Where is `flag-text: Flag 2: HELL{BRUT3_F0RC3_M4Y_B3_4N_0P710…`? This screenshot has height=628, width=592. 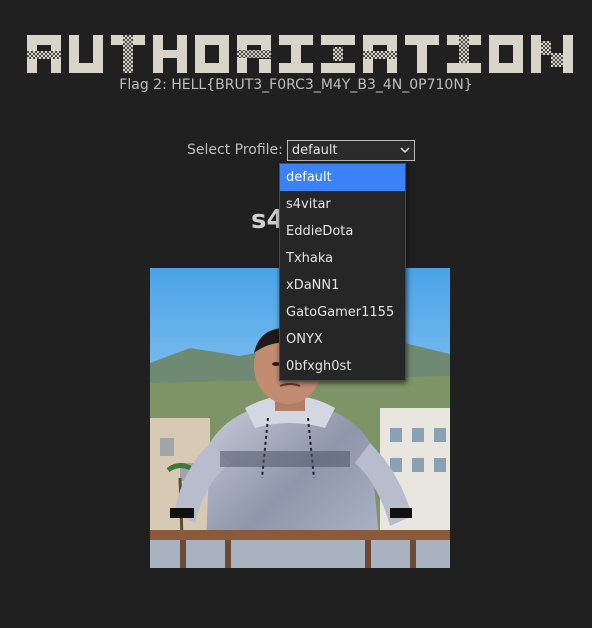
flag-text: Flag 2: HELL{BRUT3_F0RC3_M4Y_B3_4N_0P710… is located at coordinates (296, 85).